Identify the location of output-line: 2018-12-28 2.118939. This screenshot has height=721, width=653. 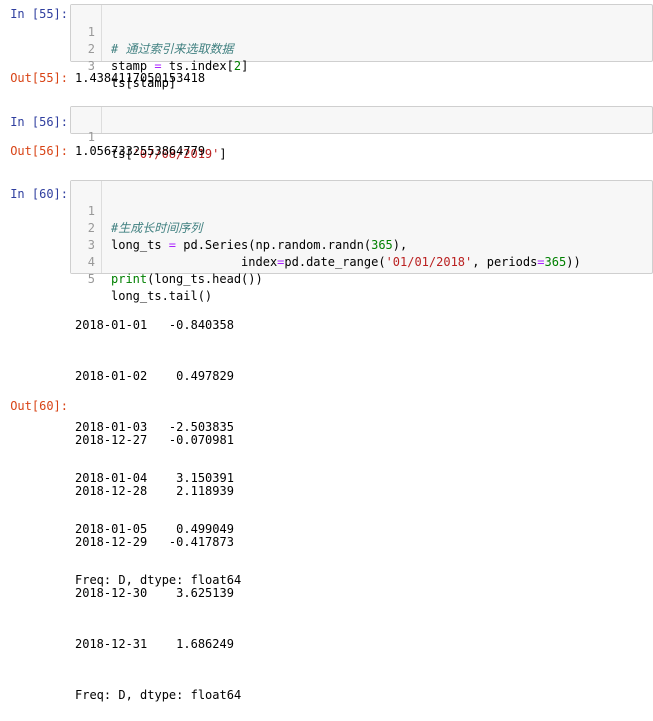
(154, 491).